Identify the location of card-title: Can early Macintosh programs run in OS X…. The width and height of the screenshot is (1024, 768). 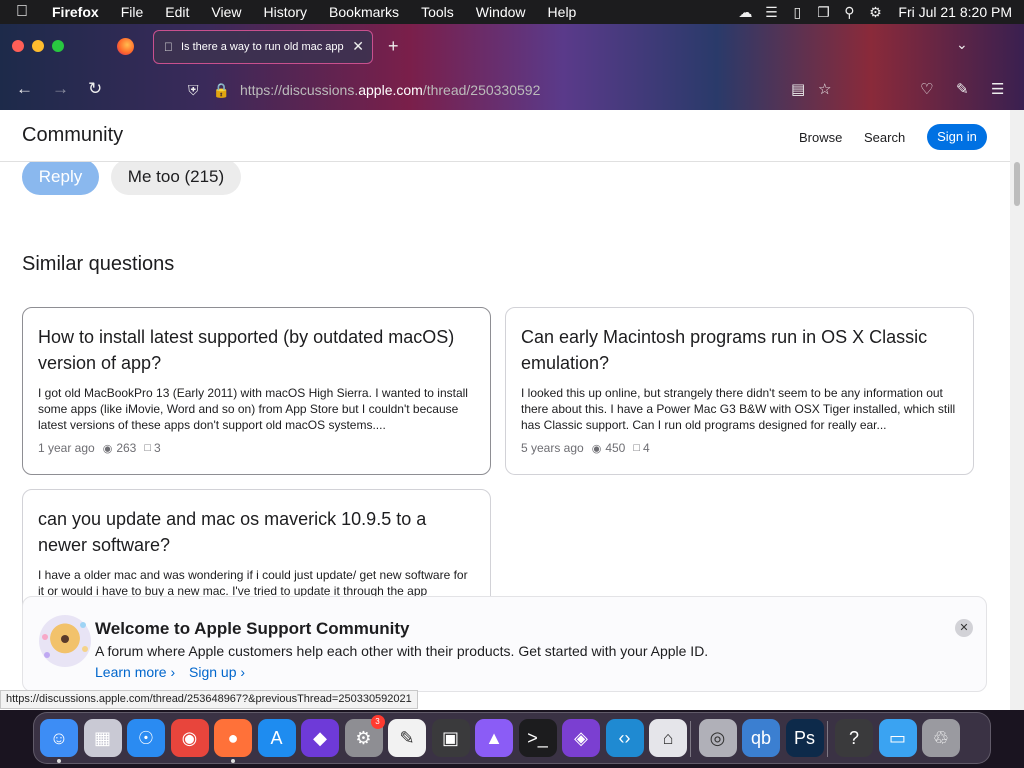
(739, 350).